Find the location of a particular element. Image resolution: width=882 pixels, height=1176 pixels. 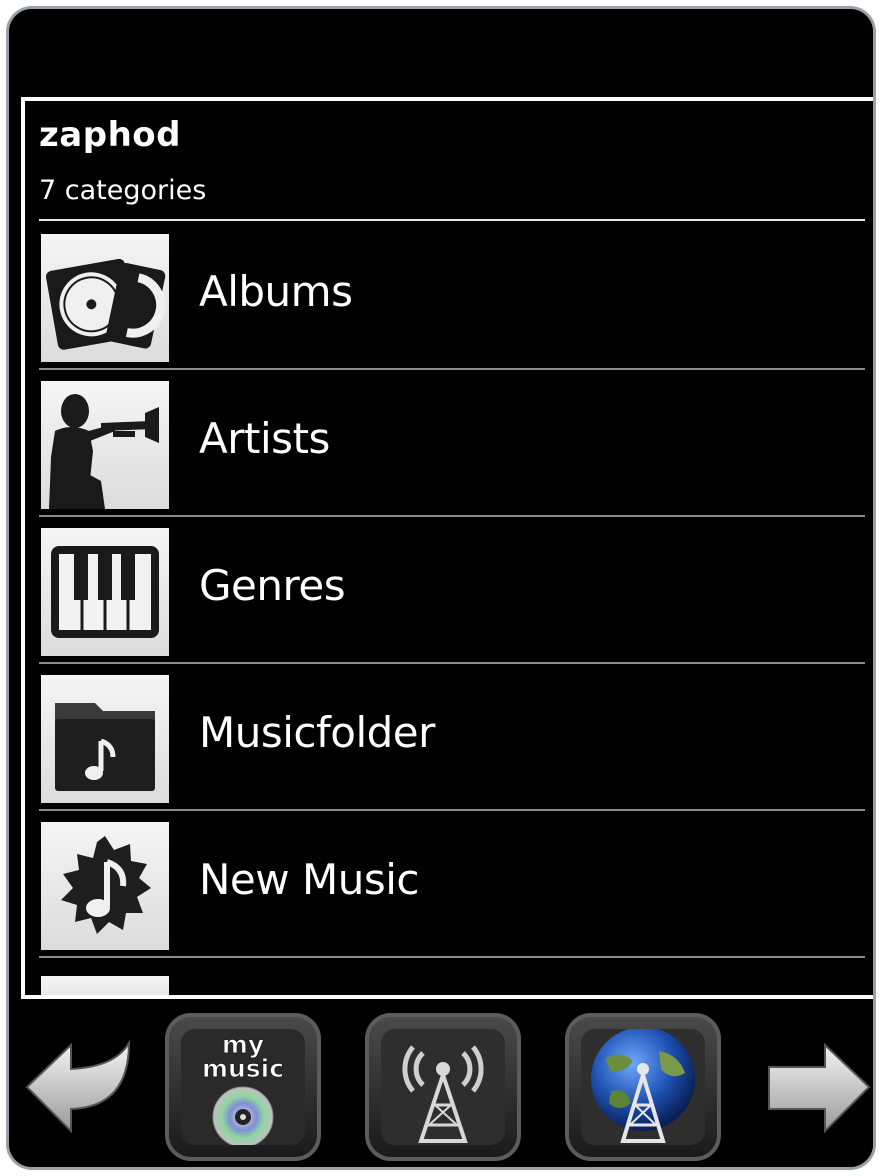

title-bar is located at coordinates (441, 53).